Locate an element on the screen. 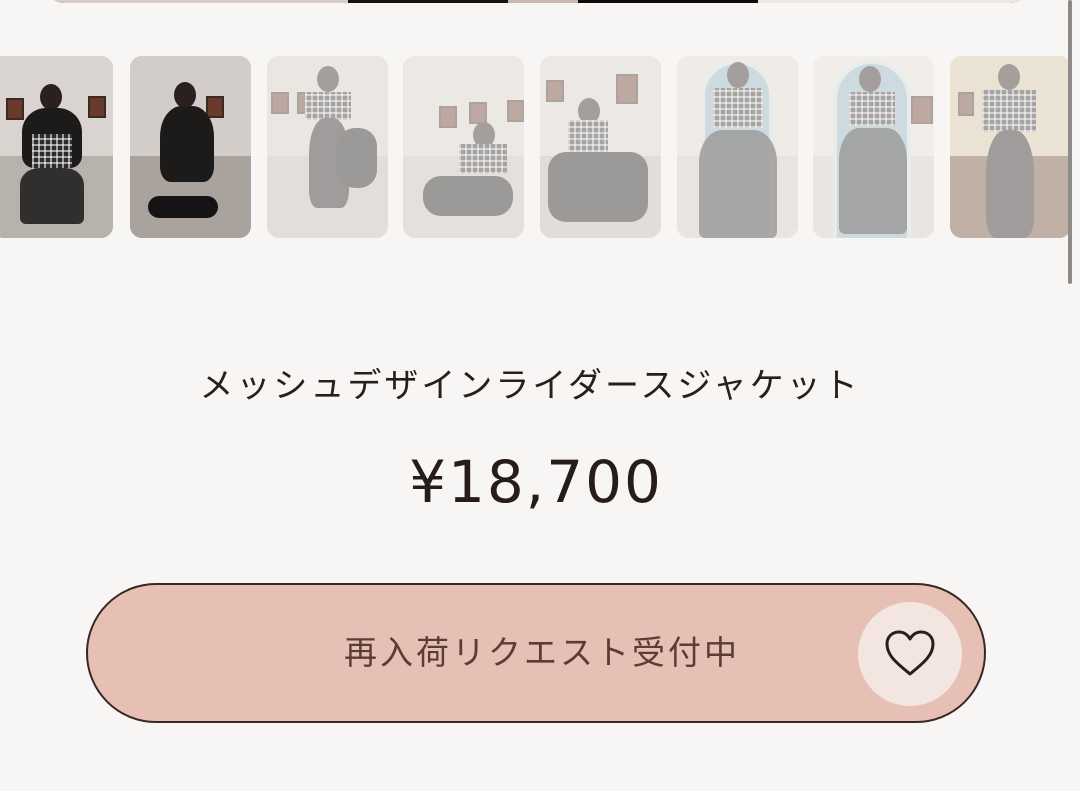  main-product-image is located at coordinates (537, 1).